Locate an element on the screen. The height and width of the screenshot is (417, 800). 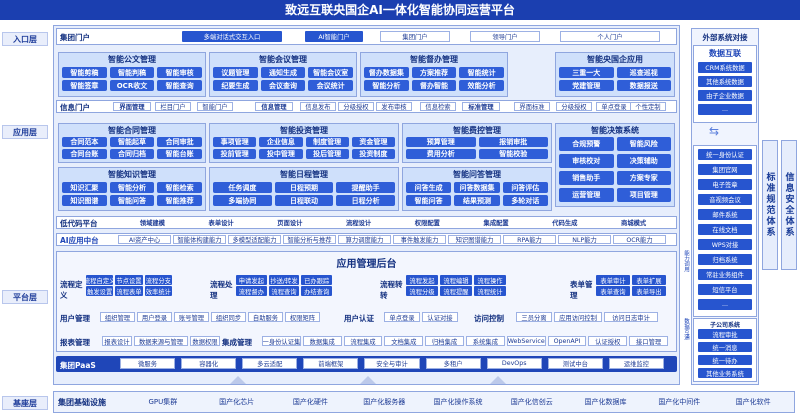
module-item: 智能剪稿 is located at coordinates (84, 72).